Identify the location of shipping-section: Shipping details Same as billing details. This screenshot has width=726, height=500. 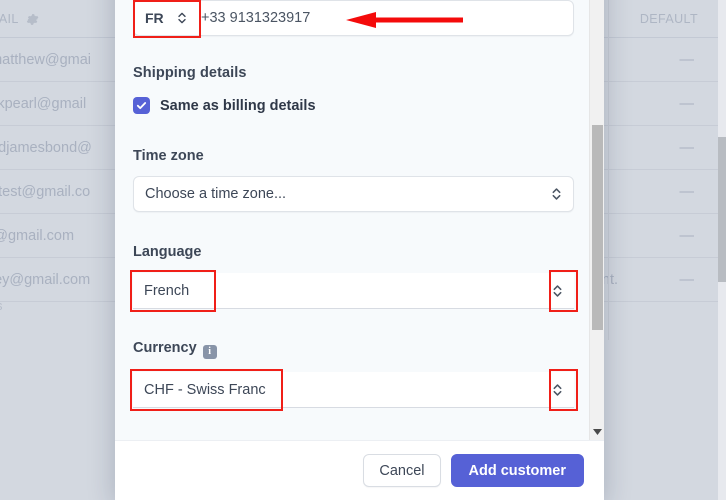
(353, 89).